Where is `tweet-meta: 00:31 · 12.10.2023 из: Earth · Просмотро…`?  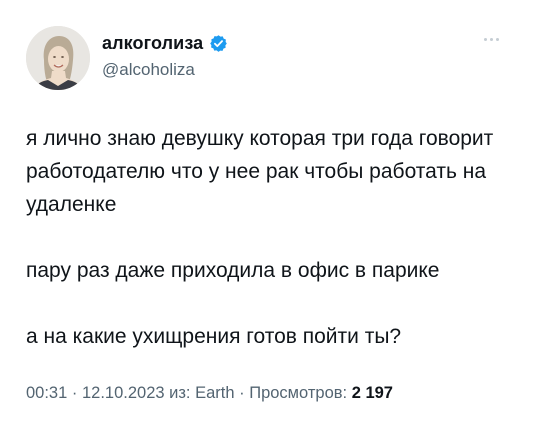 tweet-meta: 00:31 · 12.10.2023 из: Earth · Просмотро… is located at coordinates (209, 393).